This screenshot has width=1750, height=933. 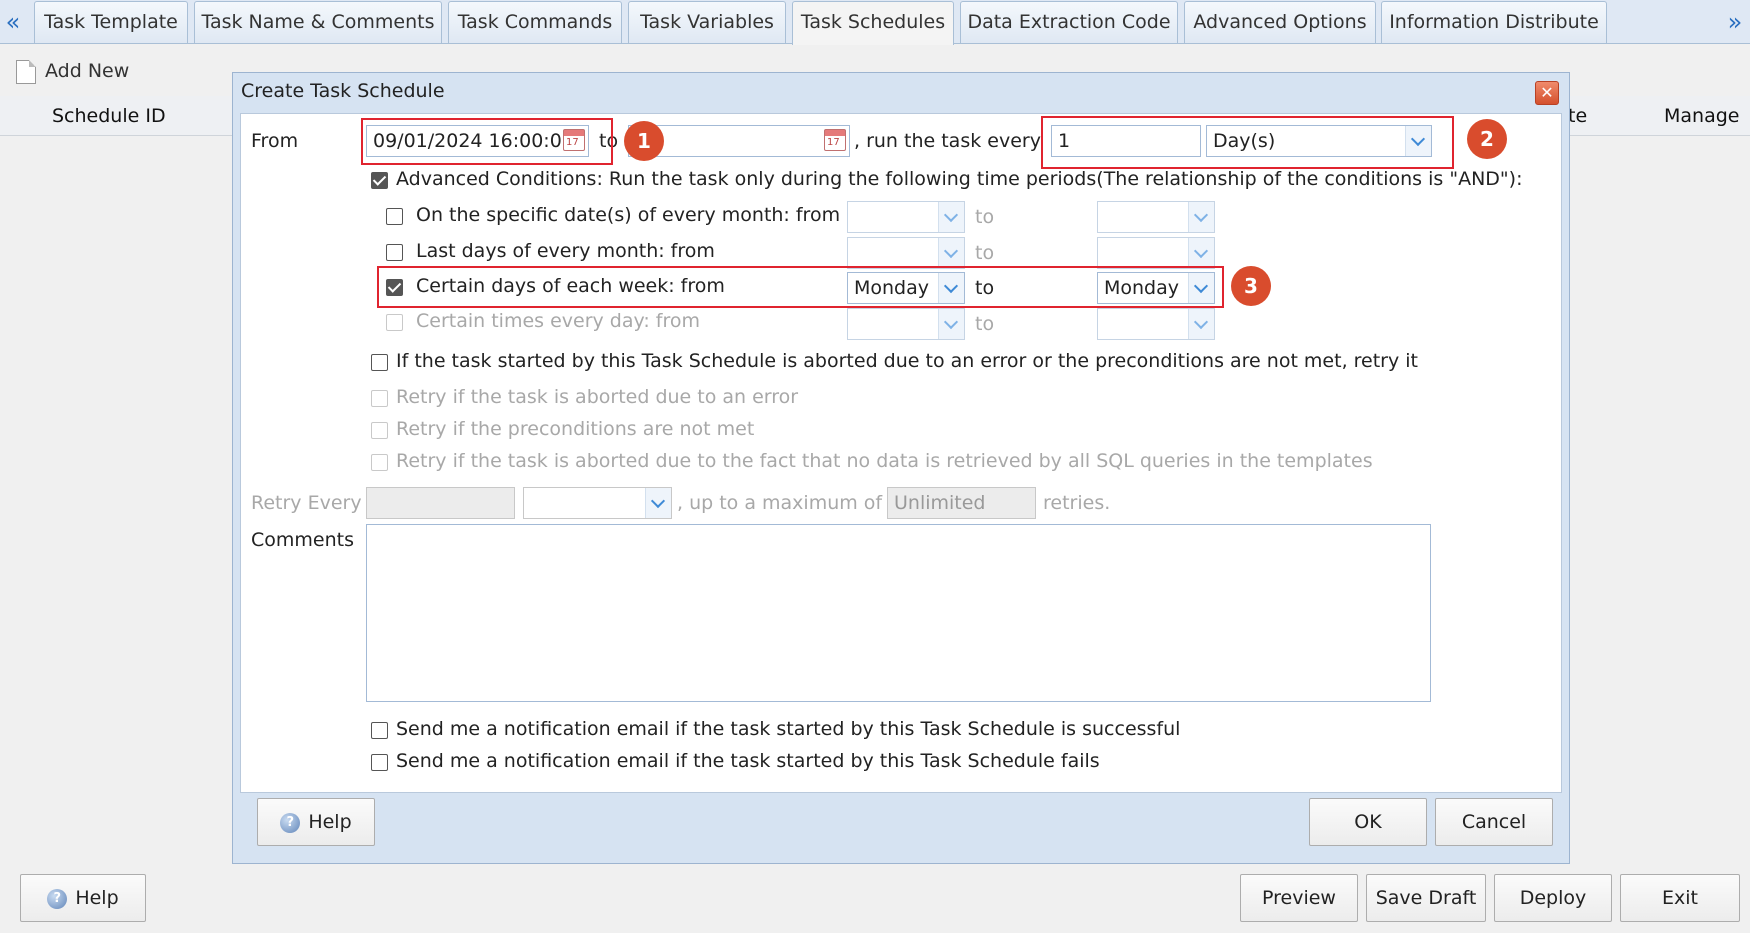 What do you see at coordinates (707, 22) in the screenshot?
I see `tab-task-variables: Task Variables` at bounding box center [707, 22].